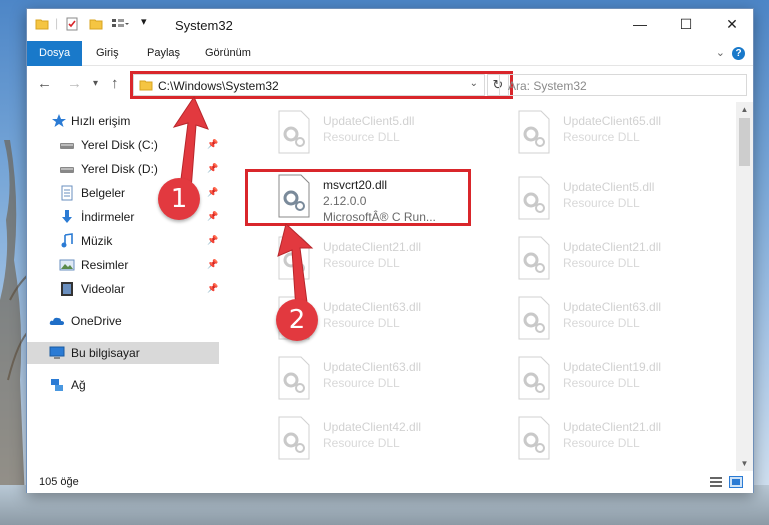  Describe the element at coordinates (390, 25) in the screenshot. I see `title-bar: | ▾ System32 — ☐ ✕` at that location.